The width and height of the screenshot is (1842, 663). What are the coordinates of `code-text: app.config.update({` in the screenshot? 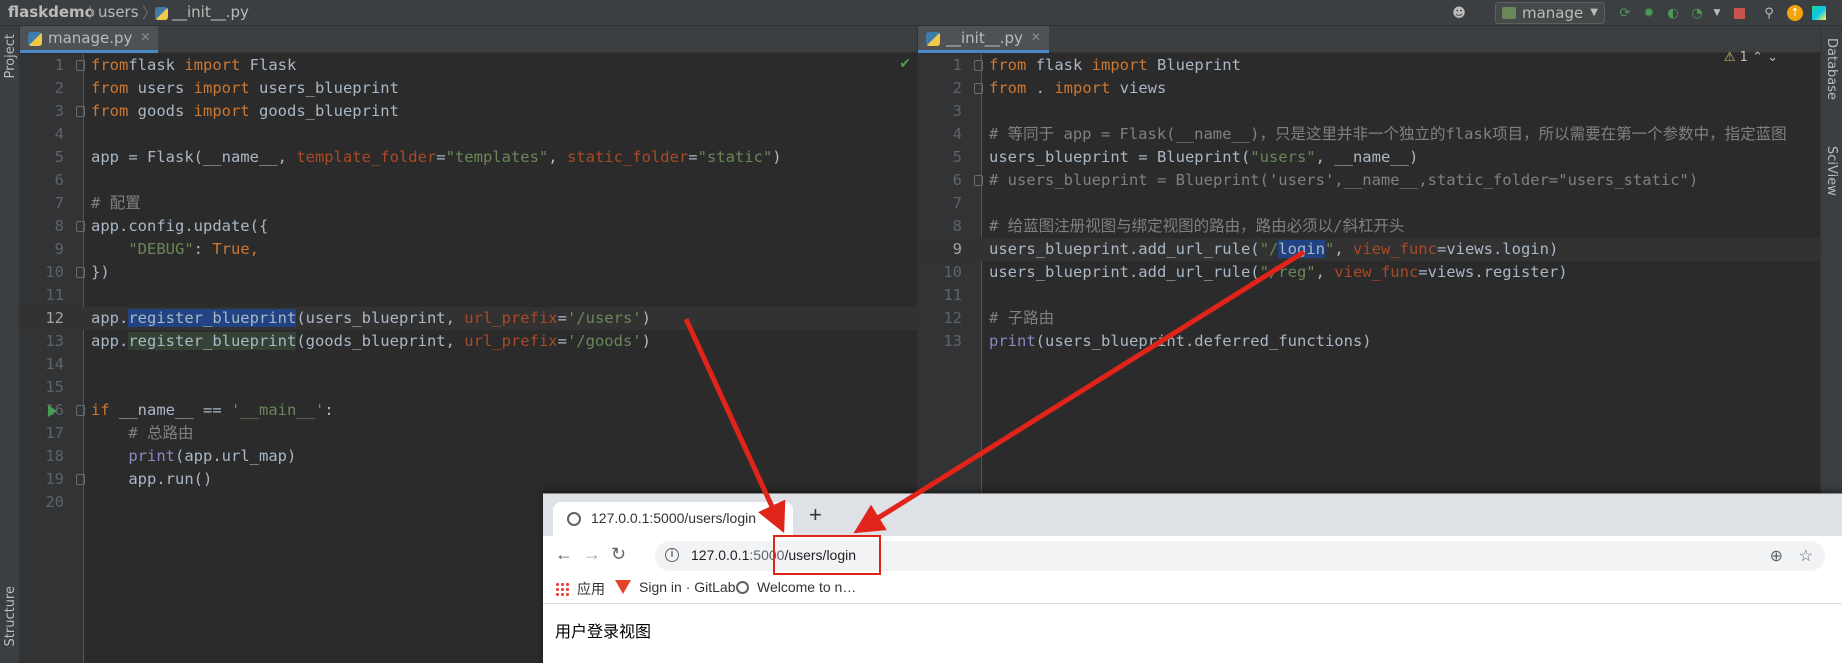 It's located at (179, 226).